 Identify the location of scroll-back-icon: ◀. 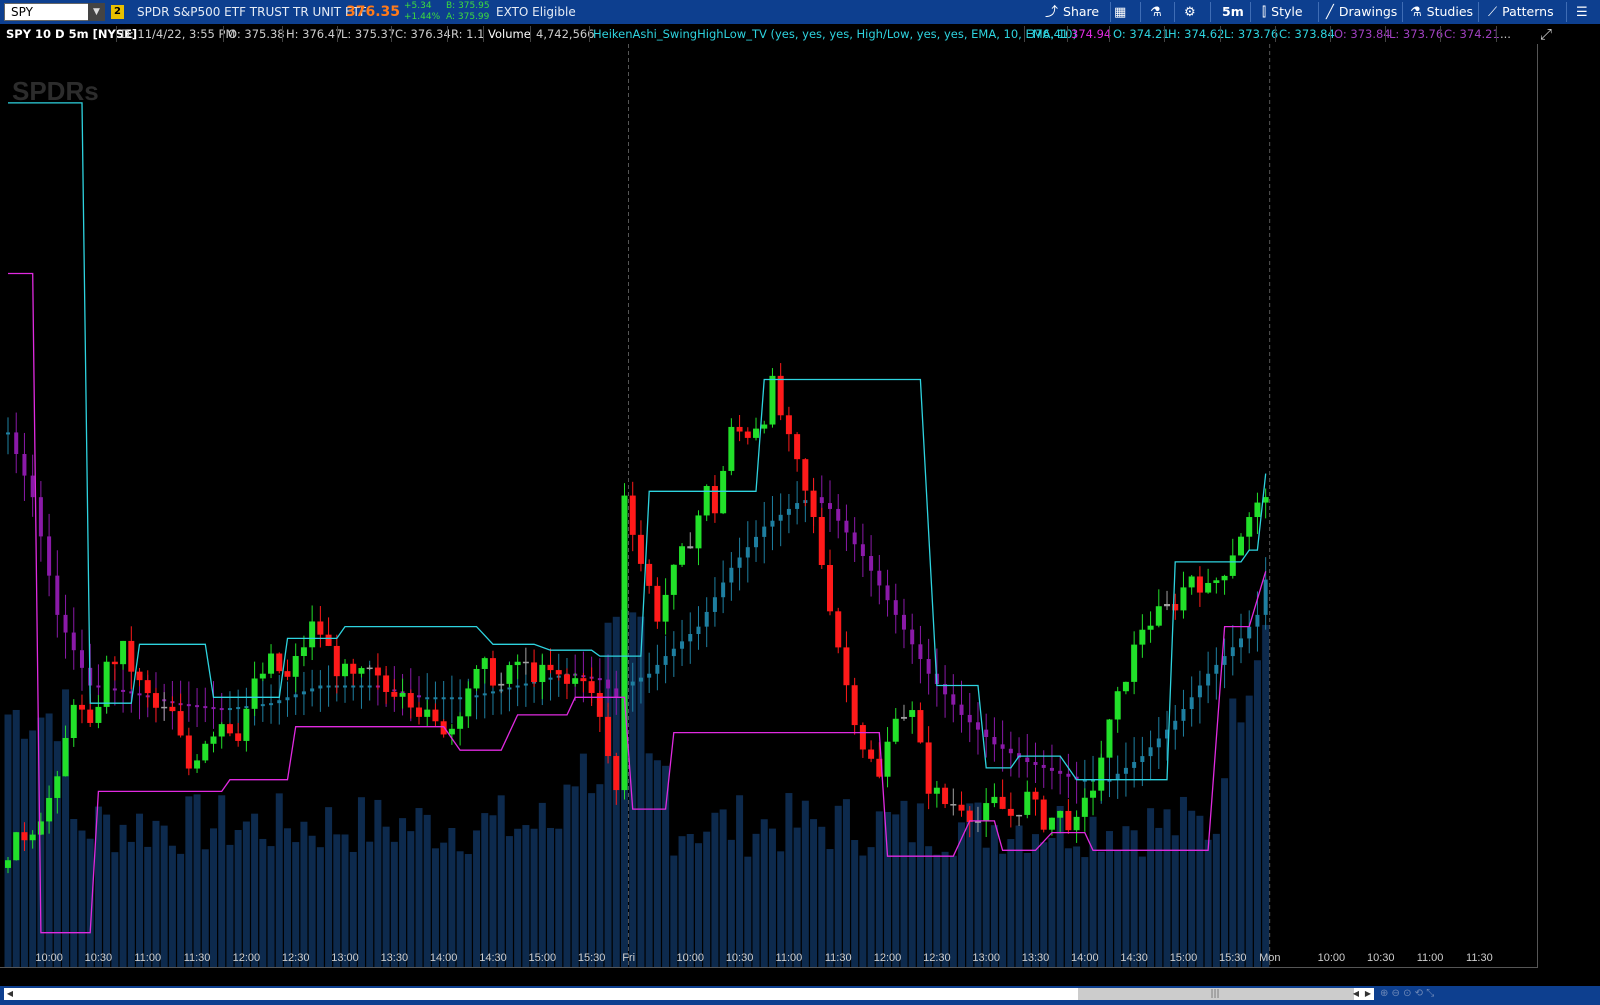
(1356, 994).